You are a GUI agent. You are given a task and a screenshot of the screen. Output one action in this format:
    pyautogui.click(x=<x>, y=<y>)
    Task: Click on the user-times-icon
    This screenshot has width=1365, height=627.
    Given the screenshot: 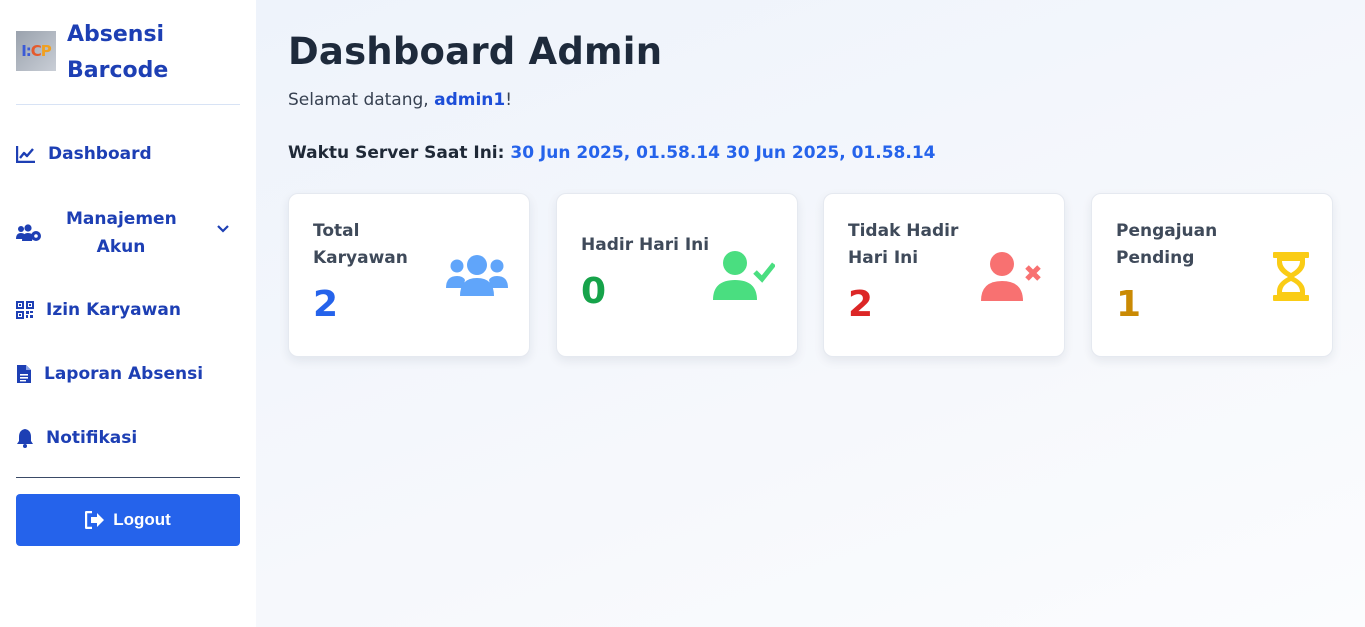 What is the action you would take?
    pyautogui.click(x=1011, y=276)
    